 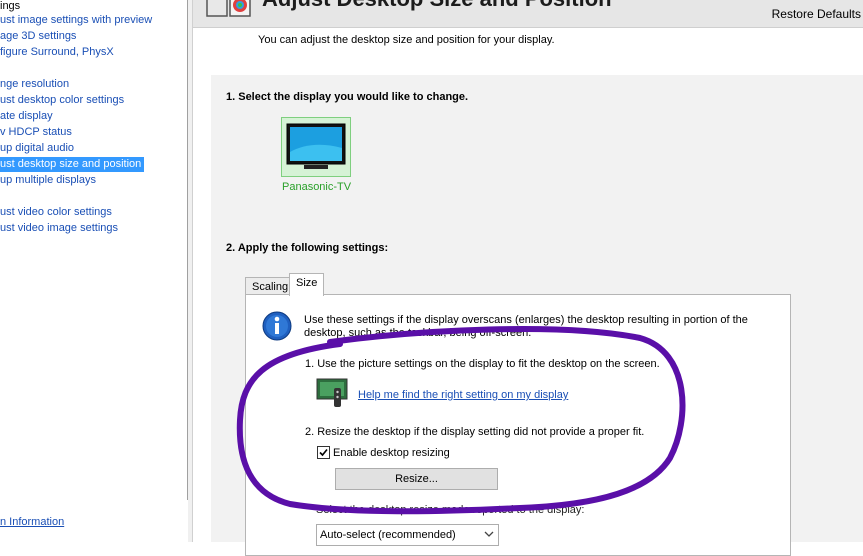 What do you see at coordinates (36, 84) in the screenshot?
I see `nav-item-change-resolution: nge resolution` at bounding box center [36, 84].